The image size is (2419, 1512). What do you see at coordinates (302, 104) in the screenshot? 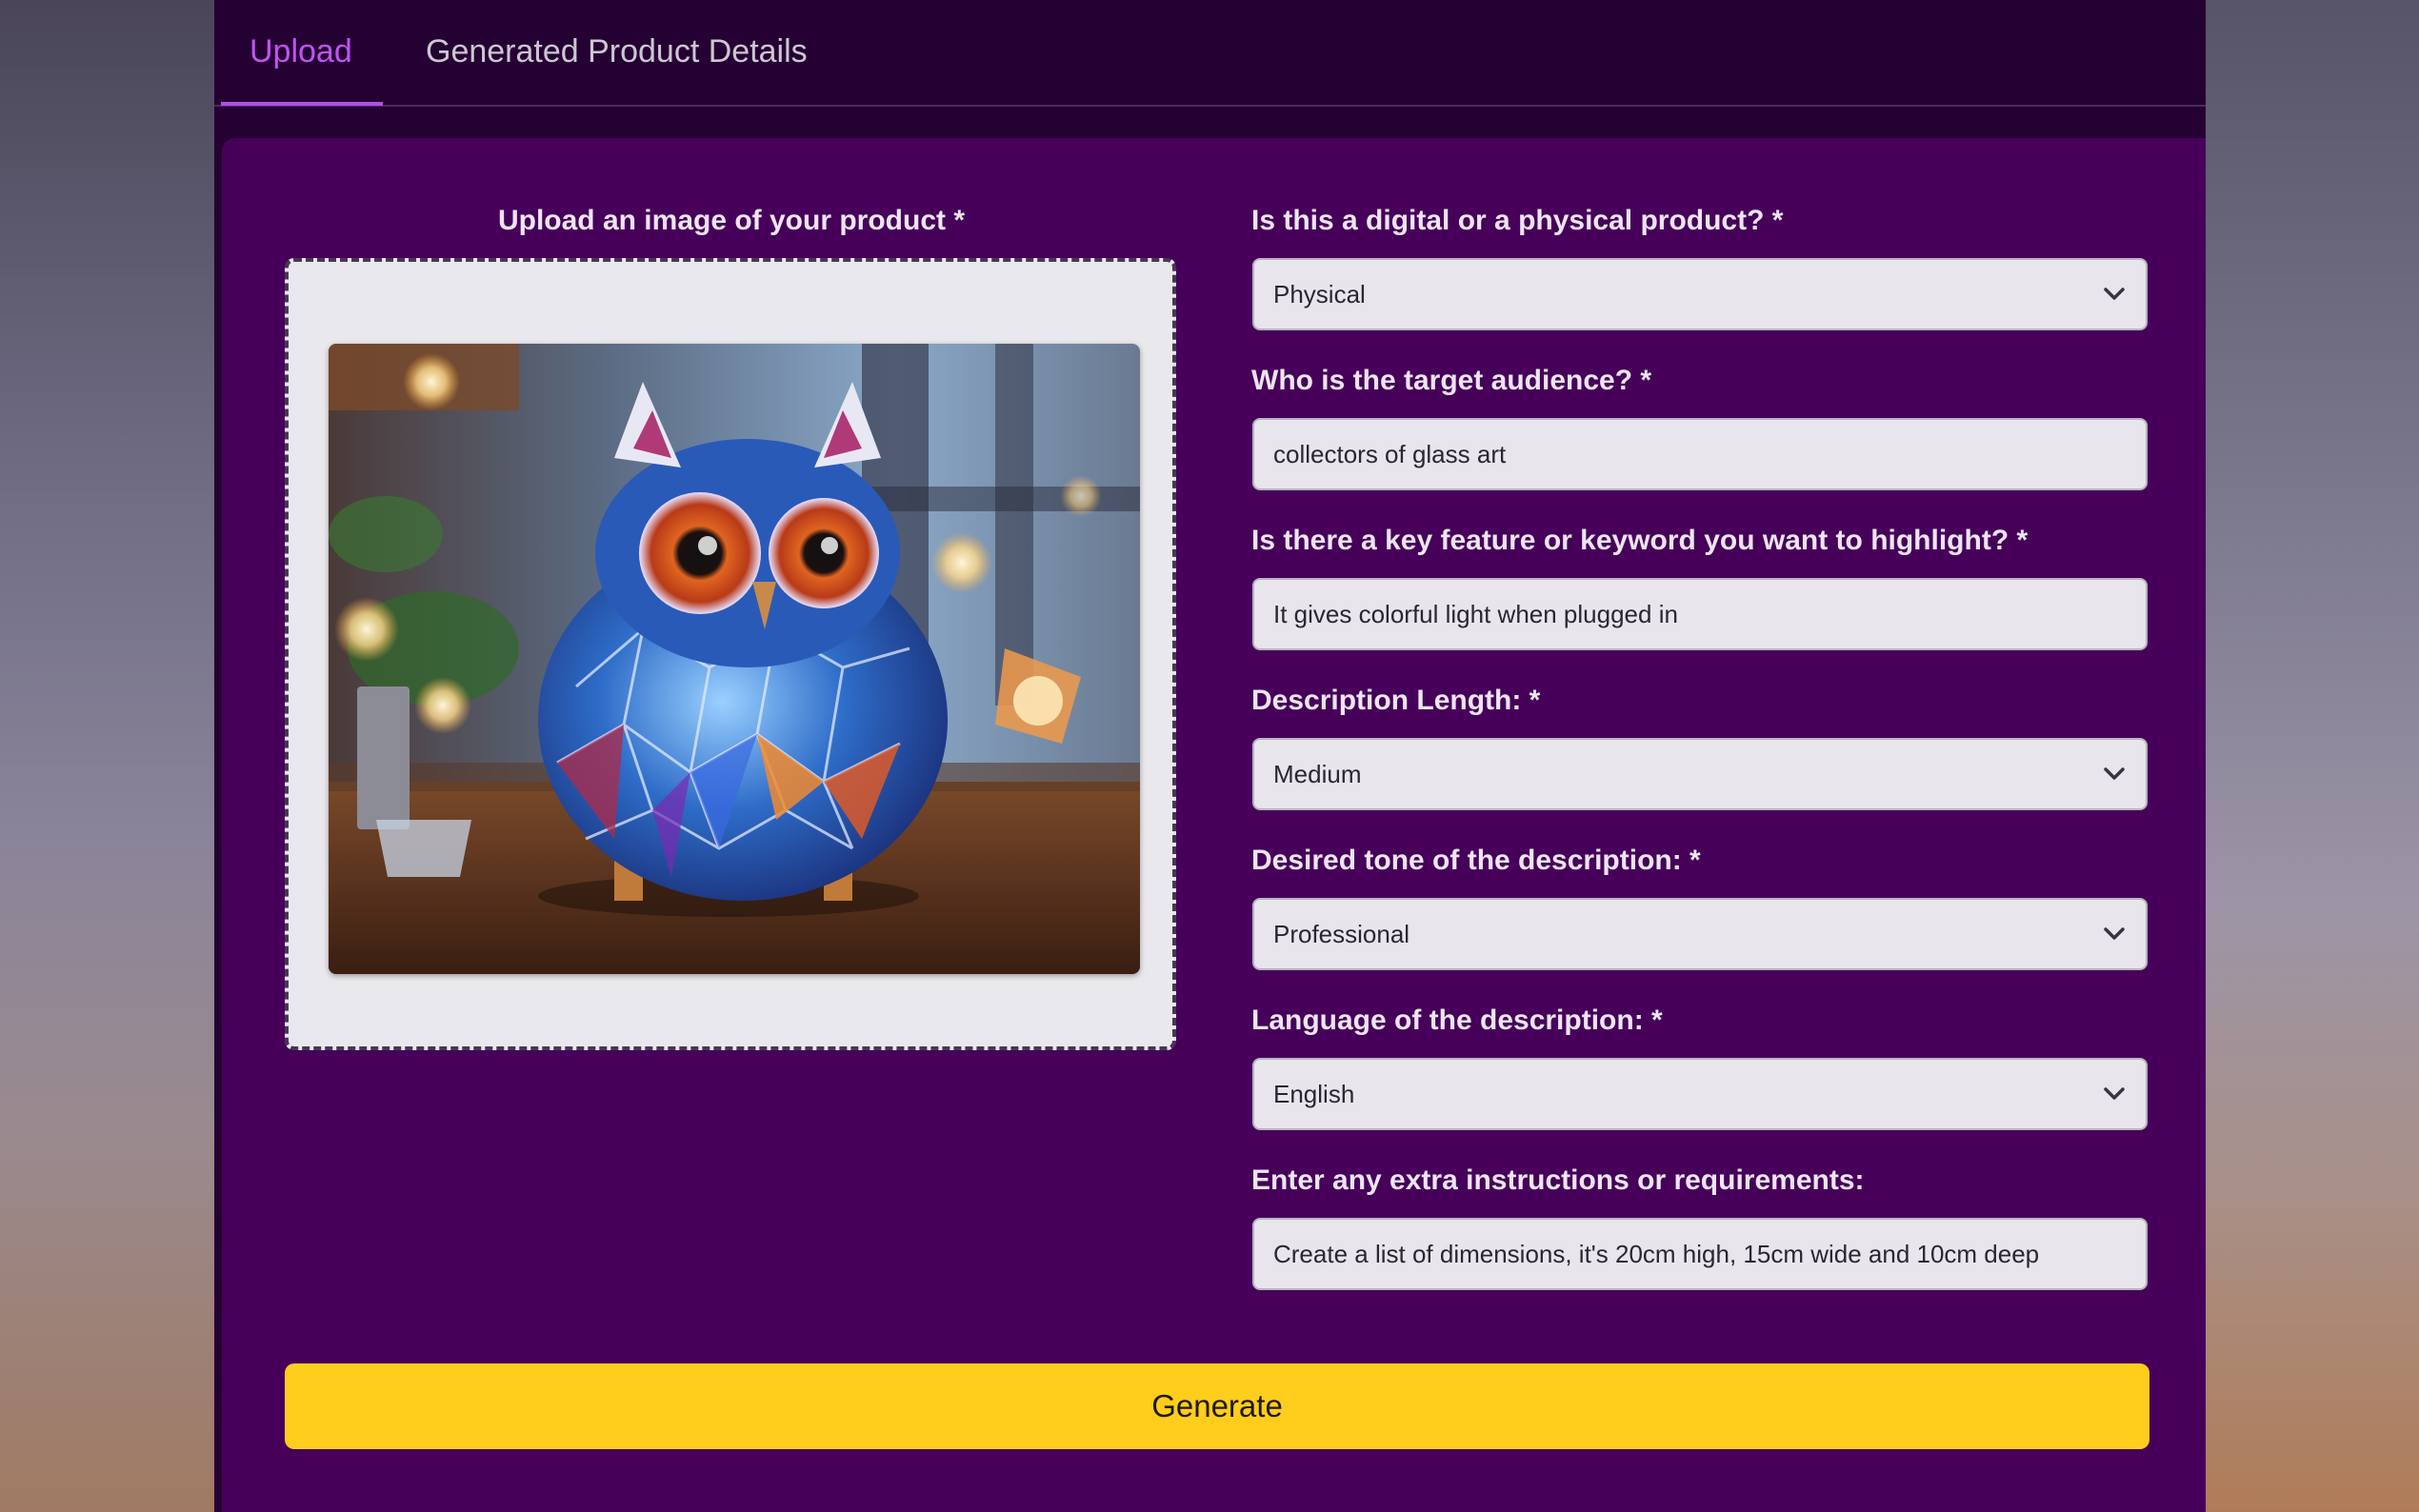
I see `active-tab-indicator` at bounding box center [302, 104].